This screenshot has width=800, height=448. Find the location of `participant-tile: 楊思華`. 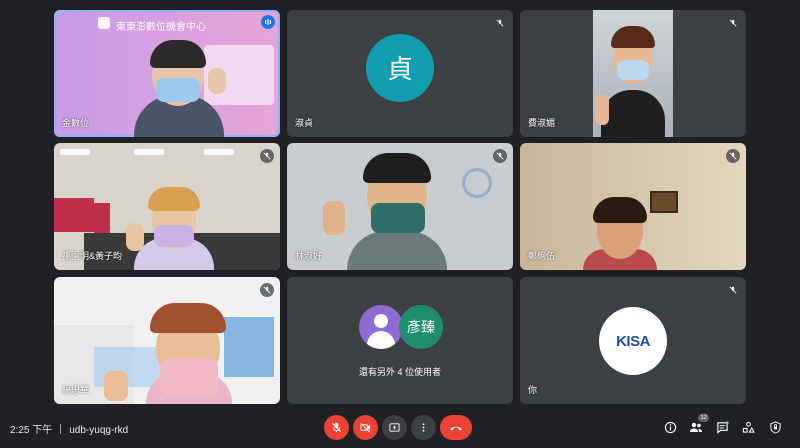

participant-tile: 楊思華 is located at coordinates (167, 340).